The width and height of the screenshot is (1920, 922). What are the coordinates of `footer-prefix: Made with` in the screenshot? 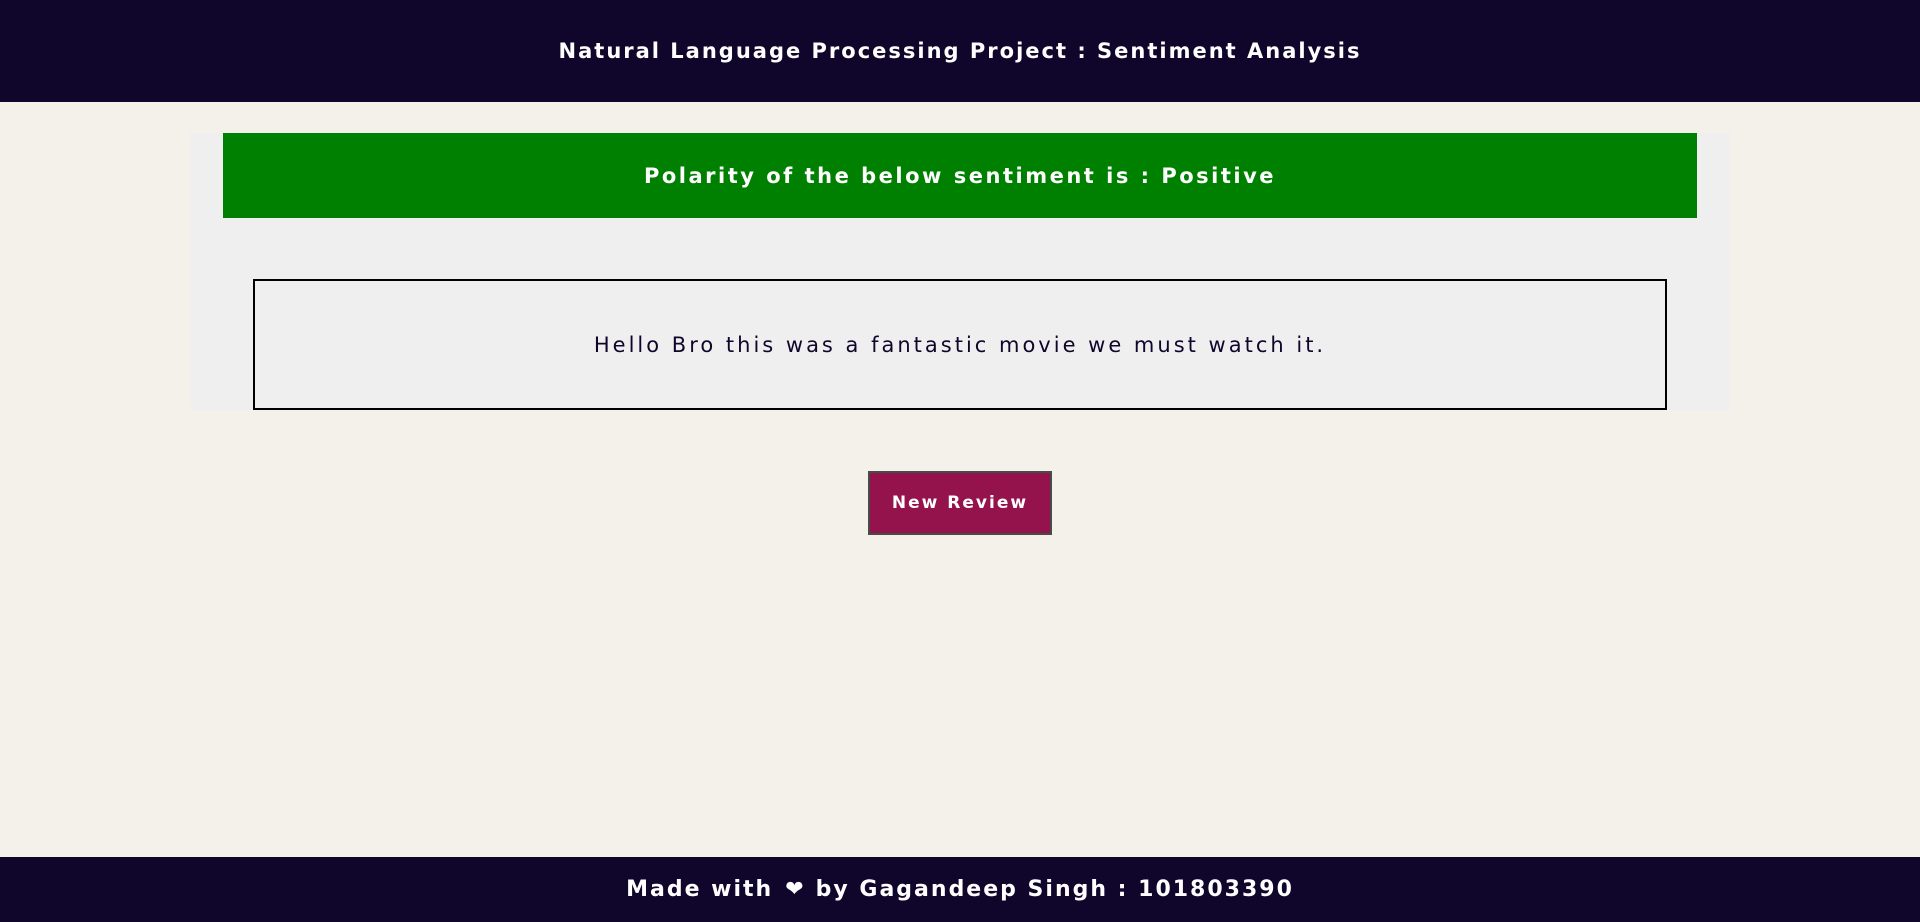 It's located at (700, 889).